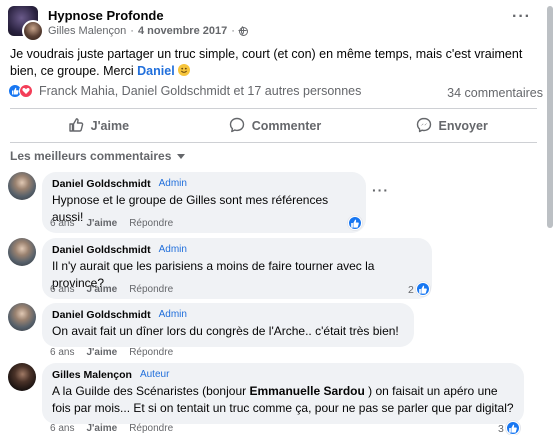 This screenshot has width=555, height=435. I want to click on share-button: Envoyer, so click(451, 126).